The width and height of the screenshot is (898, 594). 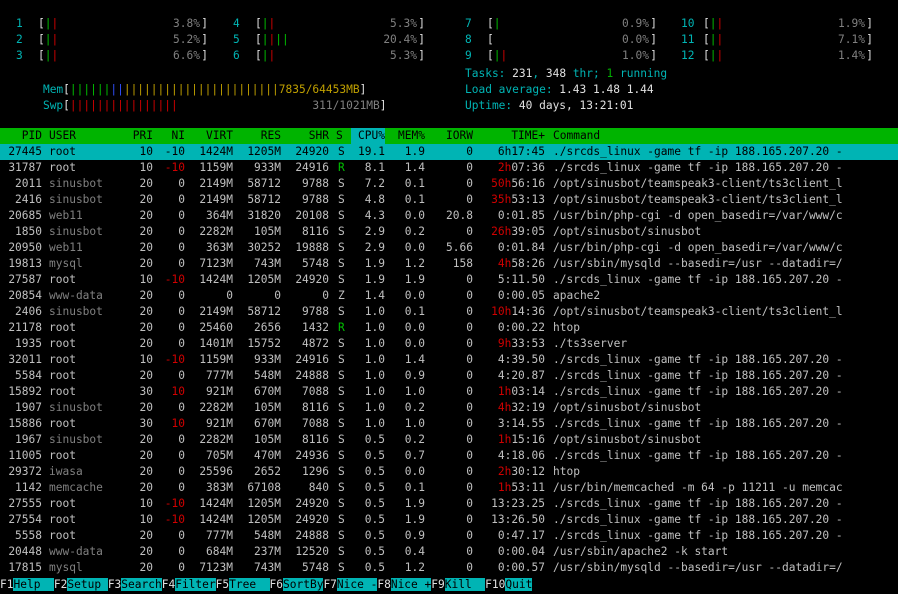 I want to click on cell-cpu: 0.5, so click(x=374, y=439).